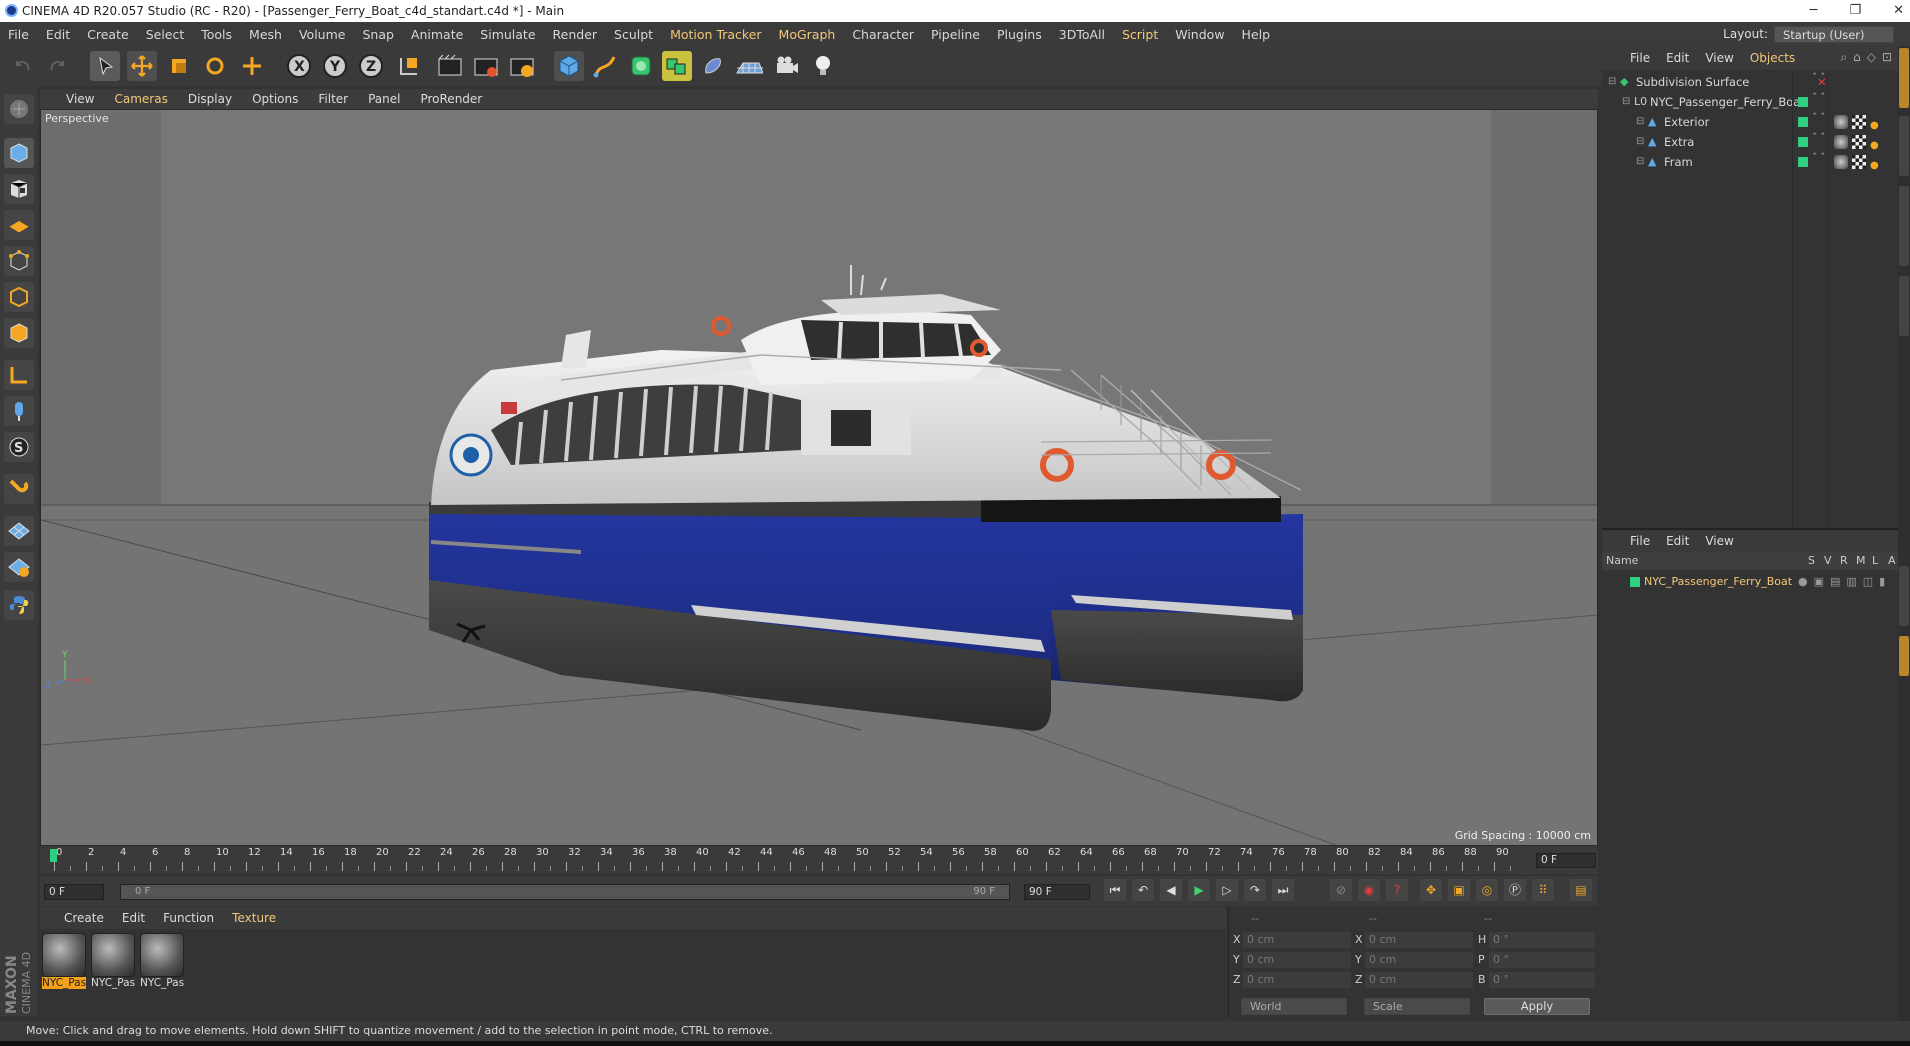 This screenshot has height=1046, width=1910. I want to click on next-frame-icon: ▷, so click(1227, 890).